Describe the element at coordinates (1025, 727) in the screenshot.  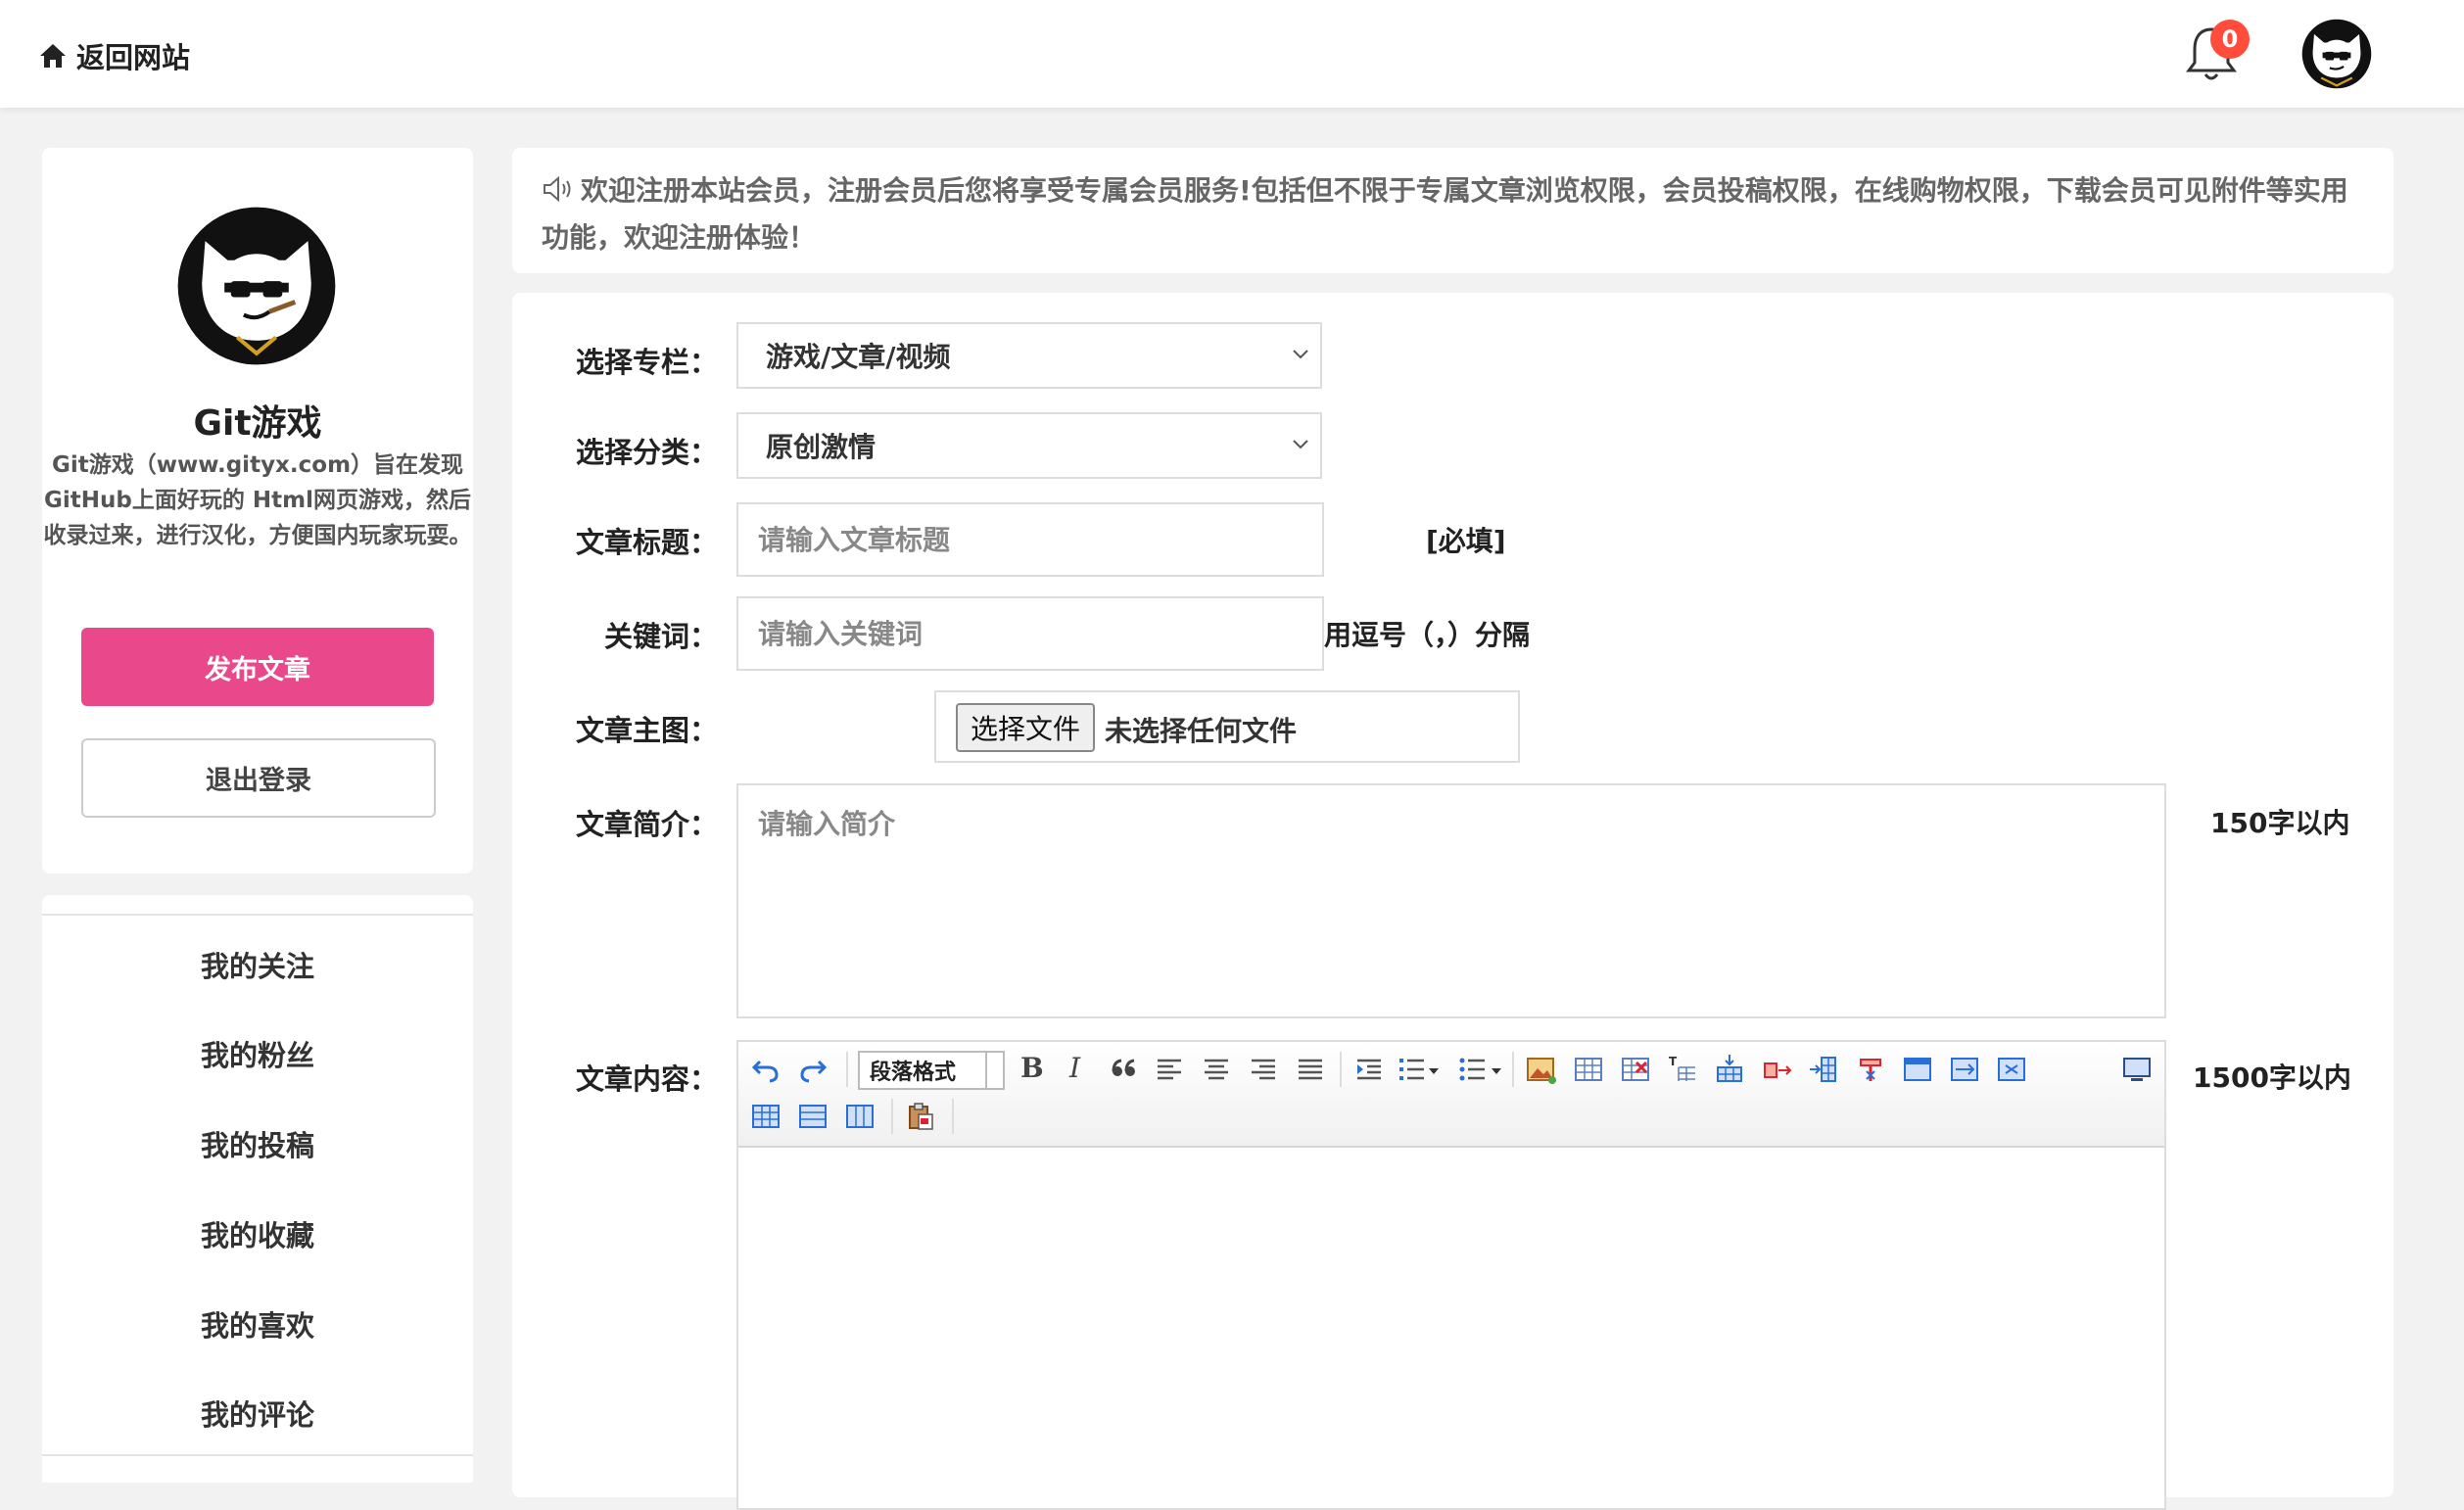
I see `choose-file-button: 选择文件` at that location.